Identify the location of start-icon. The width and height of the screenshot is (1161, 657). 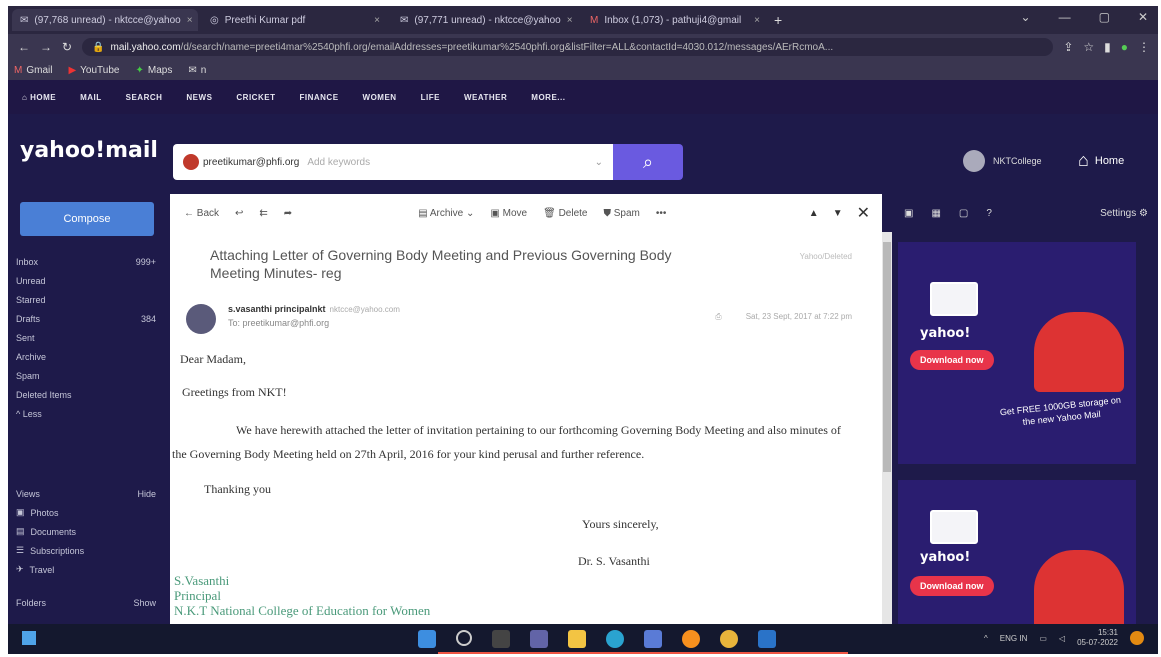
(29, 638).